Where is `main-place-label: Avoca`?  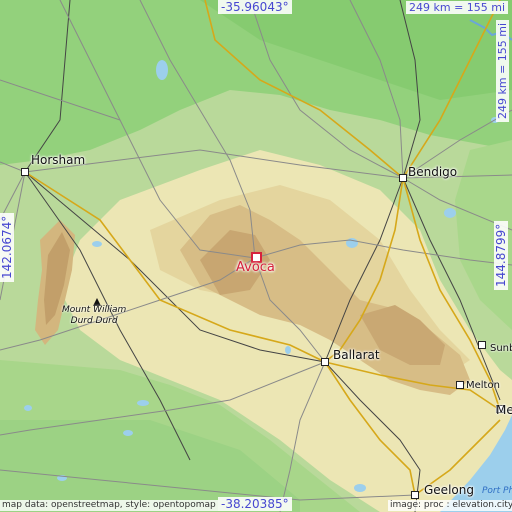 main-place-label: Avoca is located at coordinates (255, 267).